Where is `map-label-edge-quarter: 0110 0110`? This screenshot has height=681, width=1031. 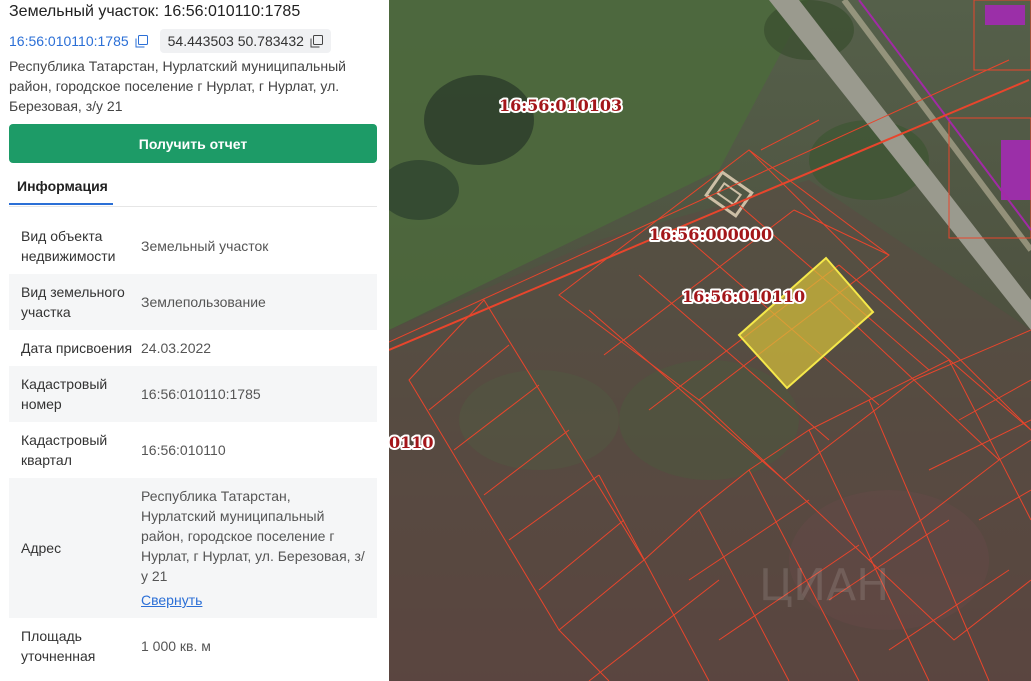
map-label-edge-quarter: 0110 0110 is located at coordinates (412, 442).